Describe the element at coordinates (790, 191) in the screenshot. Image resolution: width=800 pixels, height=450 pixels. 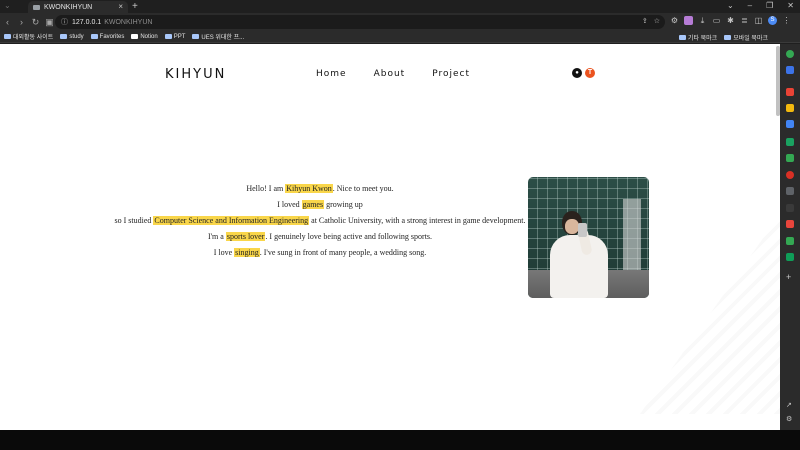
I see `side-app-icon-grey` at that location.